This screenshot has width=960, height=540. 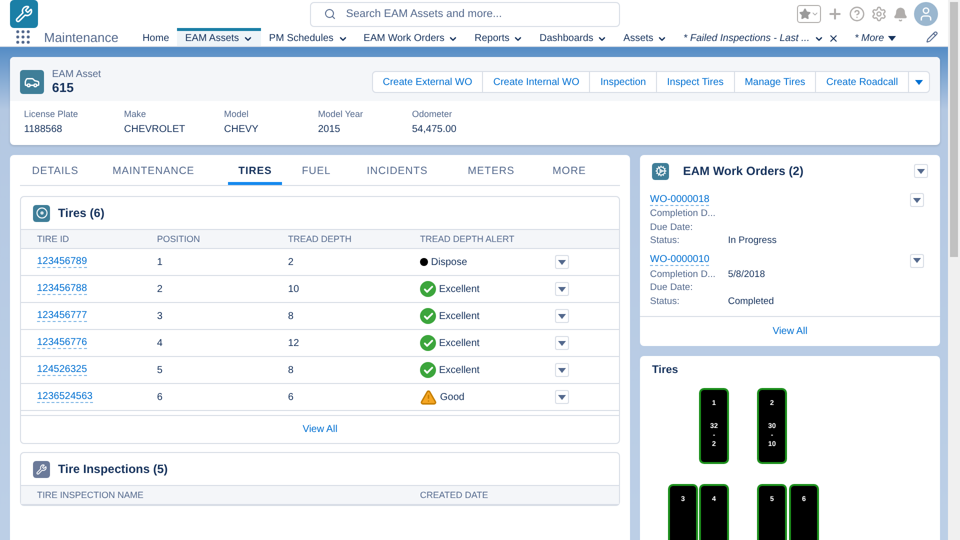 What do you see at coordinates (805, 14) in the screenshot?
I see `star-icon` at bounding box center [805, 14].